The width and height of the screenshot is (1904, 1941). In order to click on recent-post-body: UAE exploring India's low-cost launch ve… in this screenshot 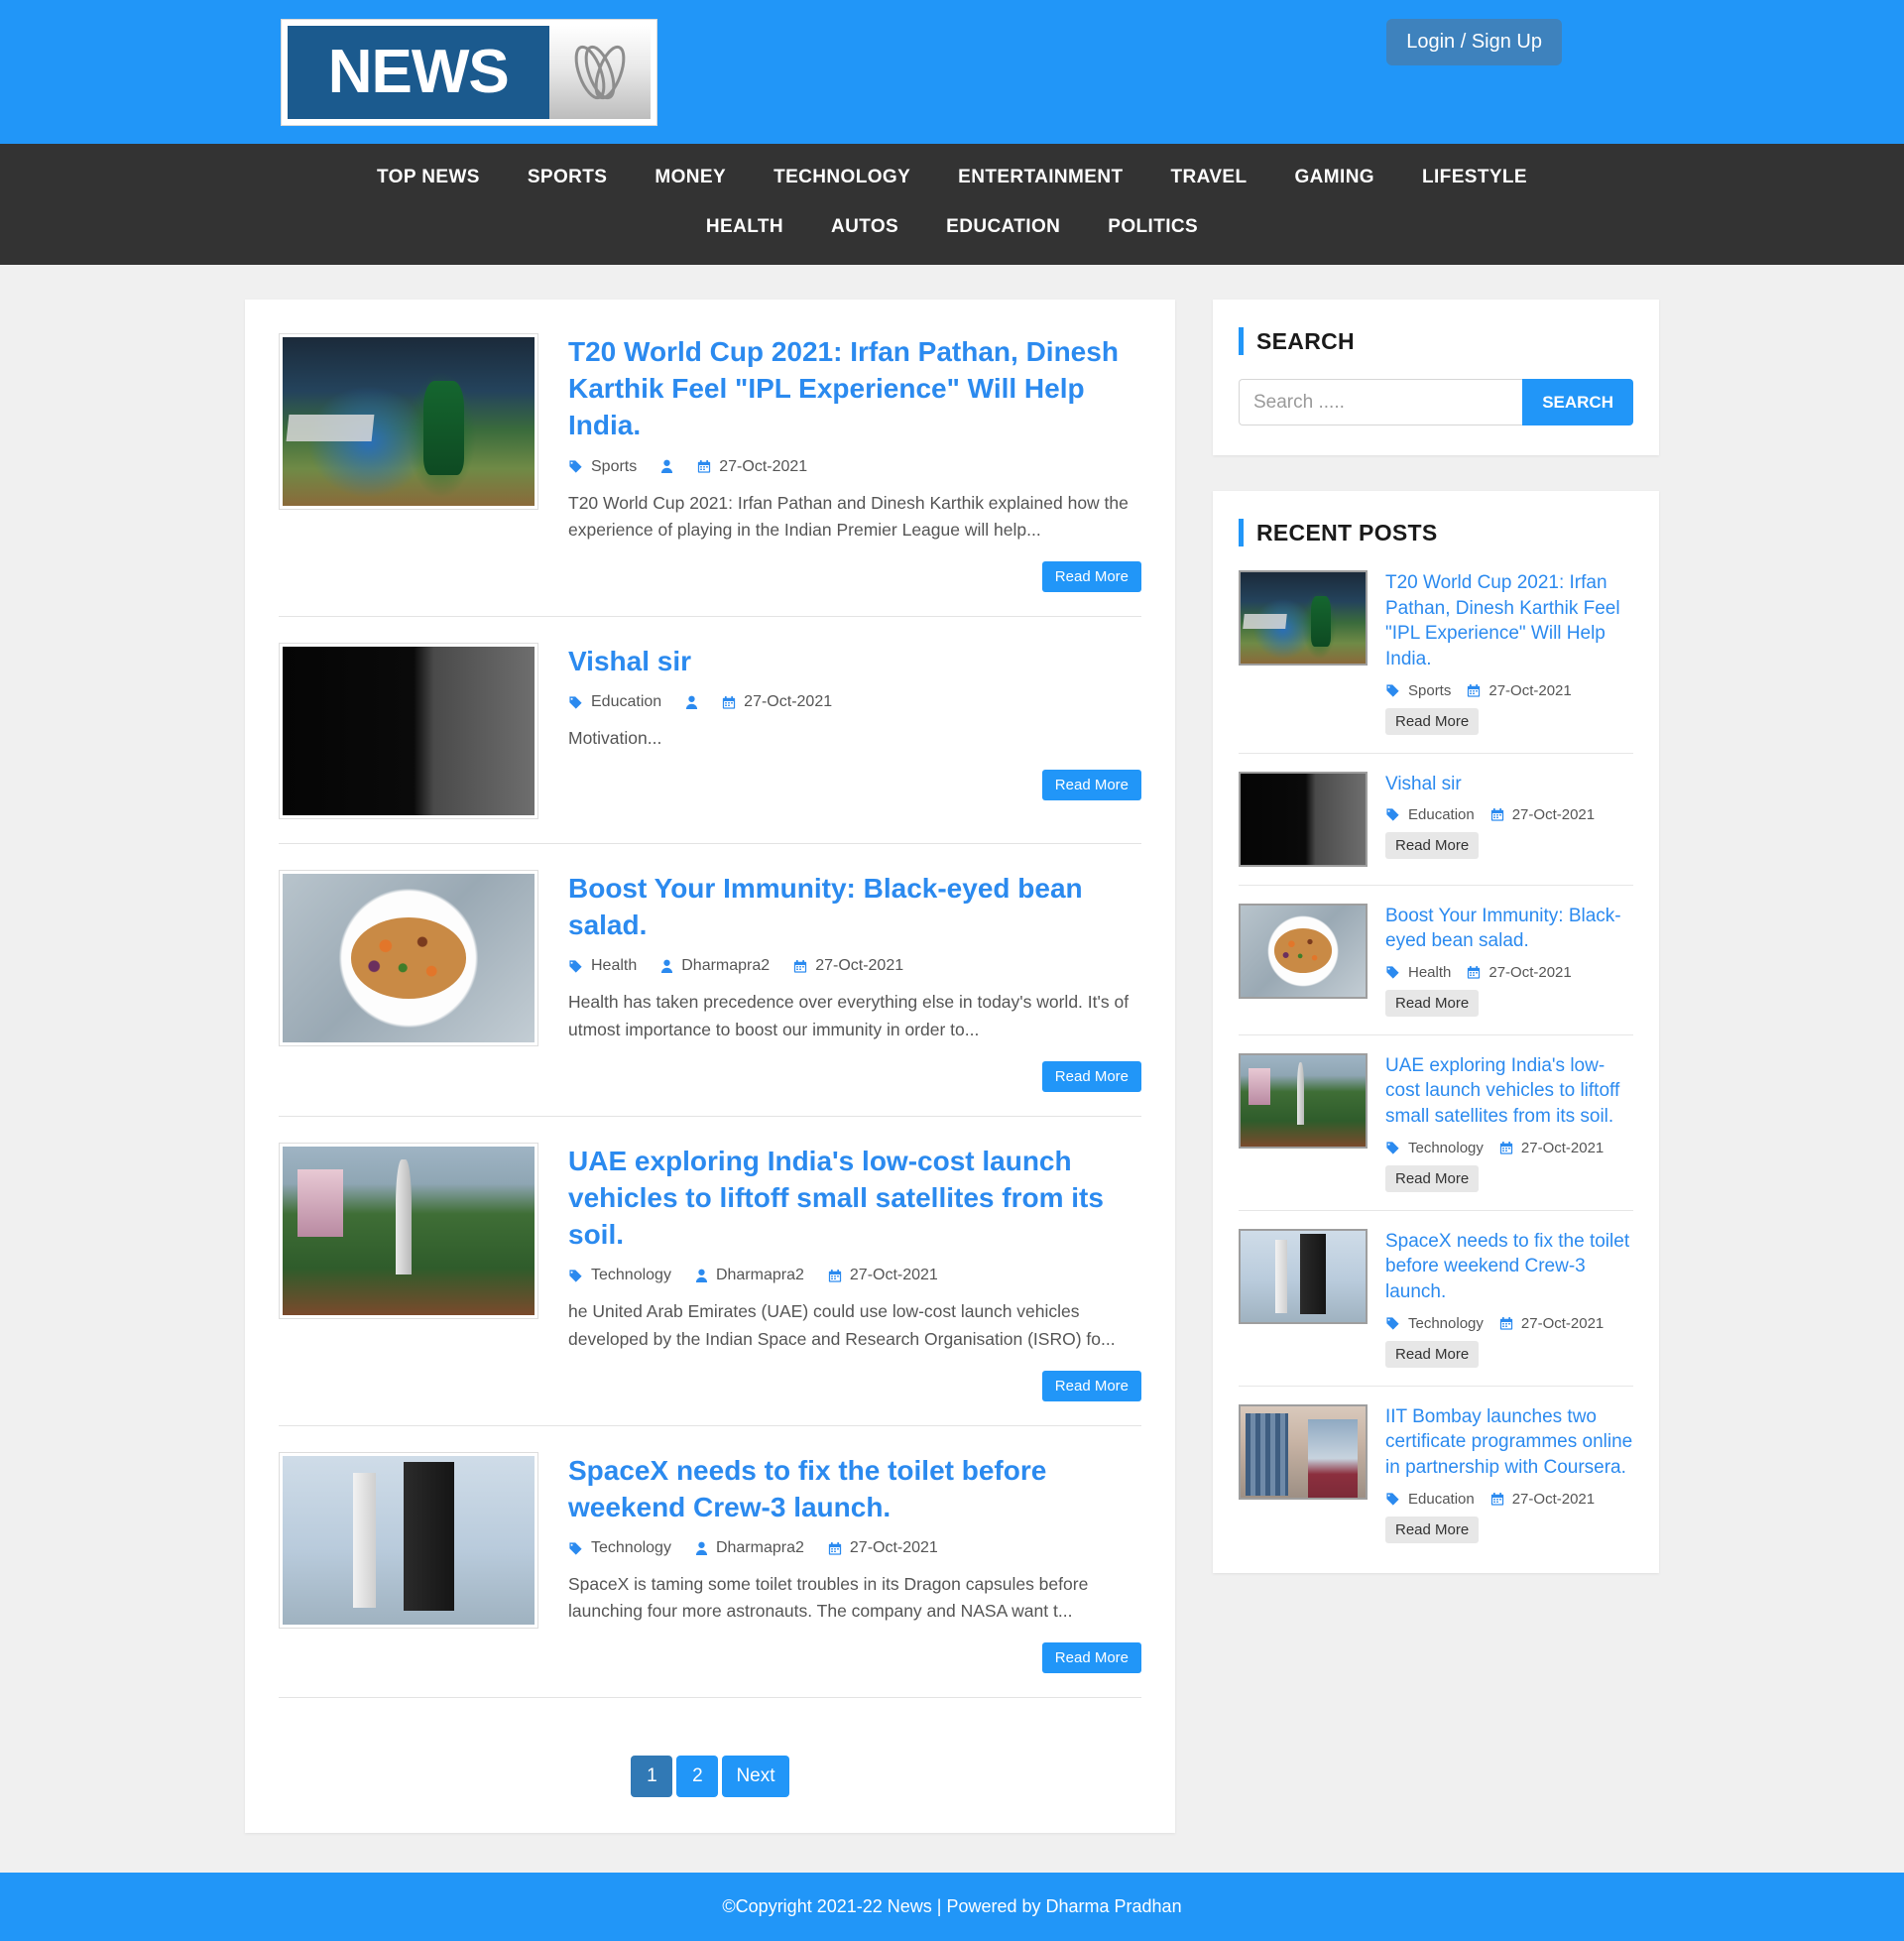, I will do `click(1509, 1122)`.